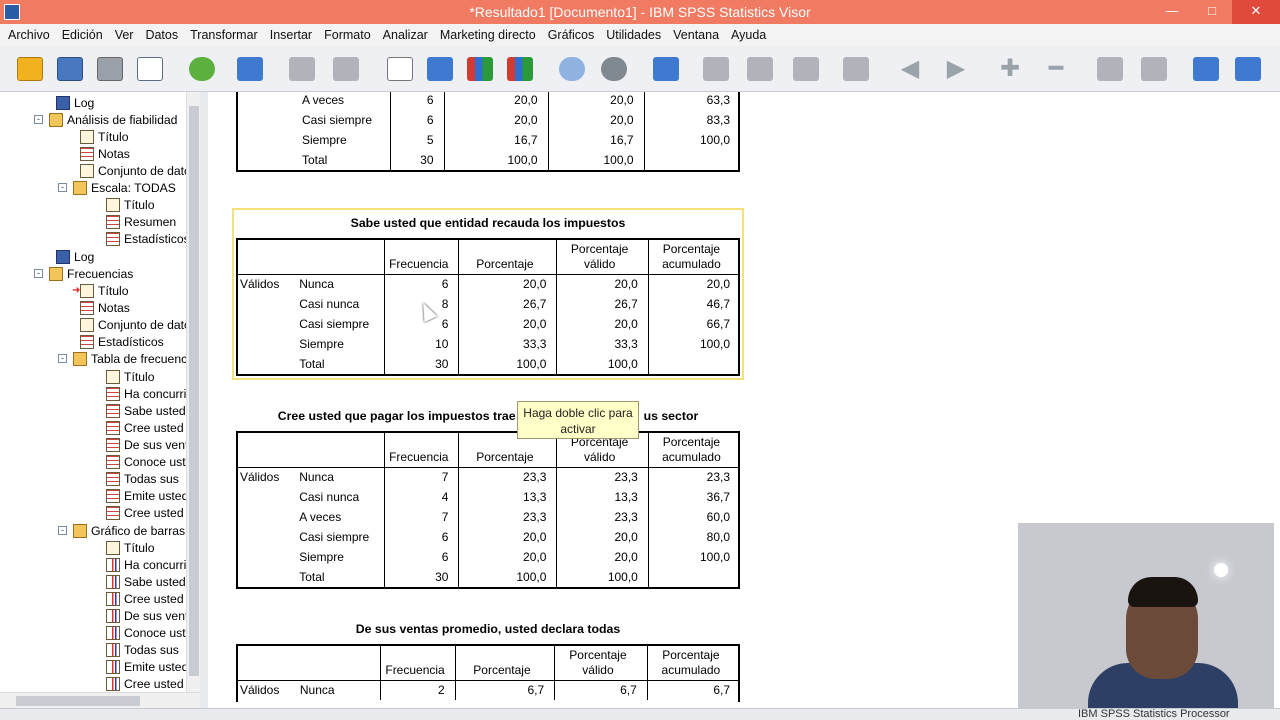  I want to click on collapse-icon, so click(1154, 69).